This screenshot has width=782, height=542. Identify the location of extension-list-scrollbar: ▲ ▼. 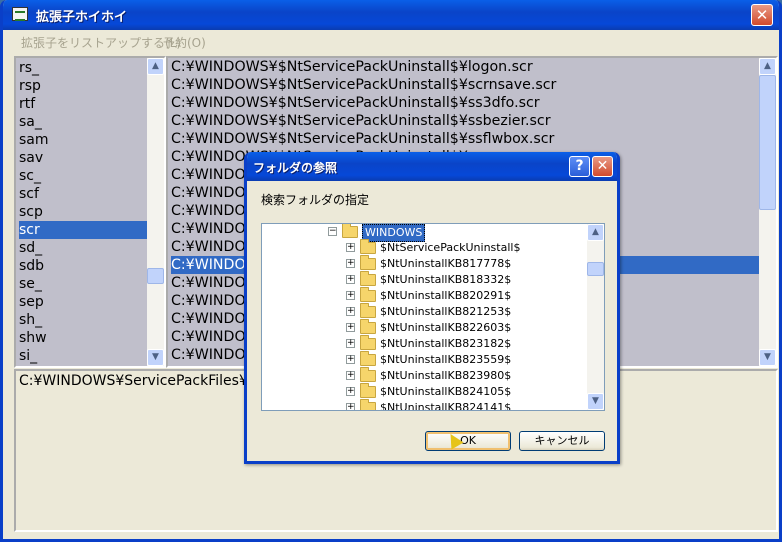
(155, 212).